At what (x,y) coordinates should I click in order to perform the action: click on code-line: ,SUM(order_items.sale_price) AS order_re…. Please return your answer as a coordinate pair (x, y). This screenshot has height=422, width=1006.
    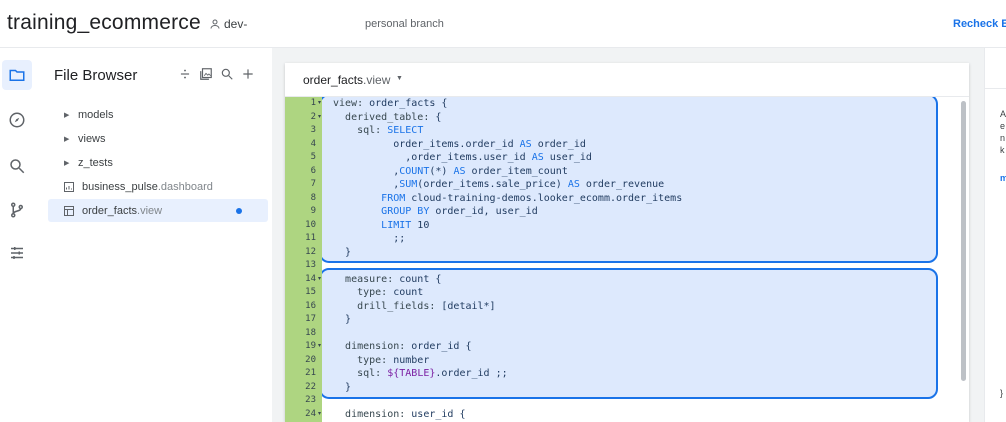
    Looking at the image, I should click on (499, 184).